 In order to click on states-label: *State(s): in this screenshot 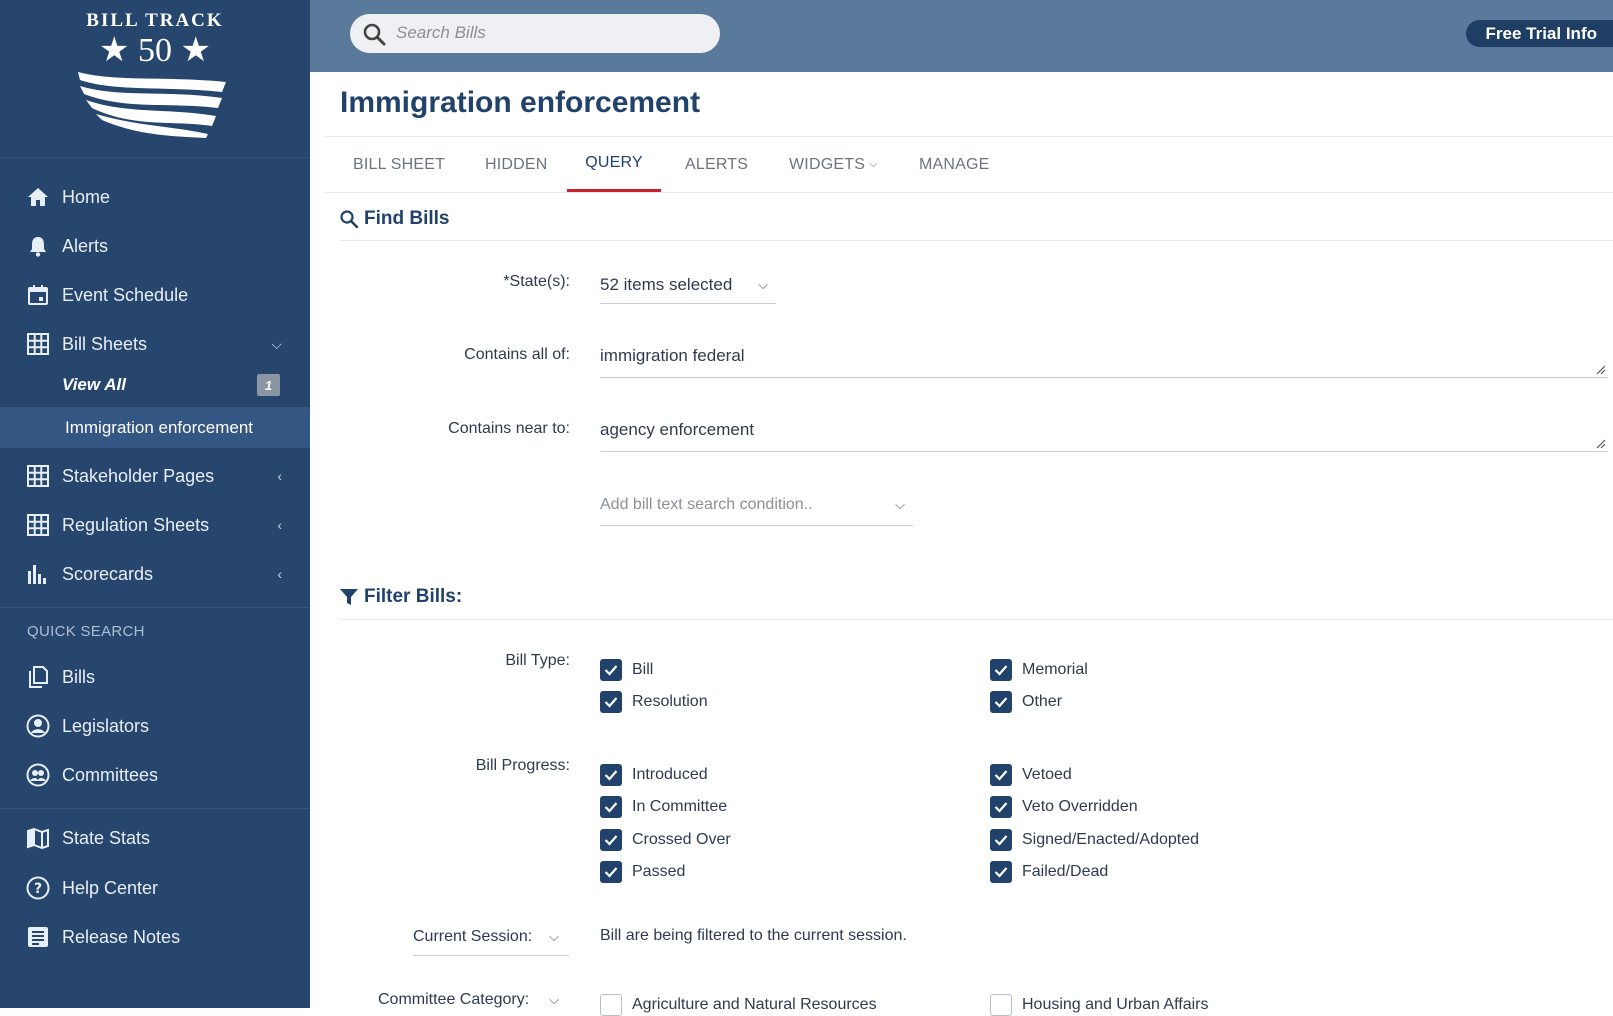, I will do `click(536, 281)`.